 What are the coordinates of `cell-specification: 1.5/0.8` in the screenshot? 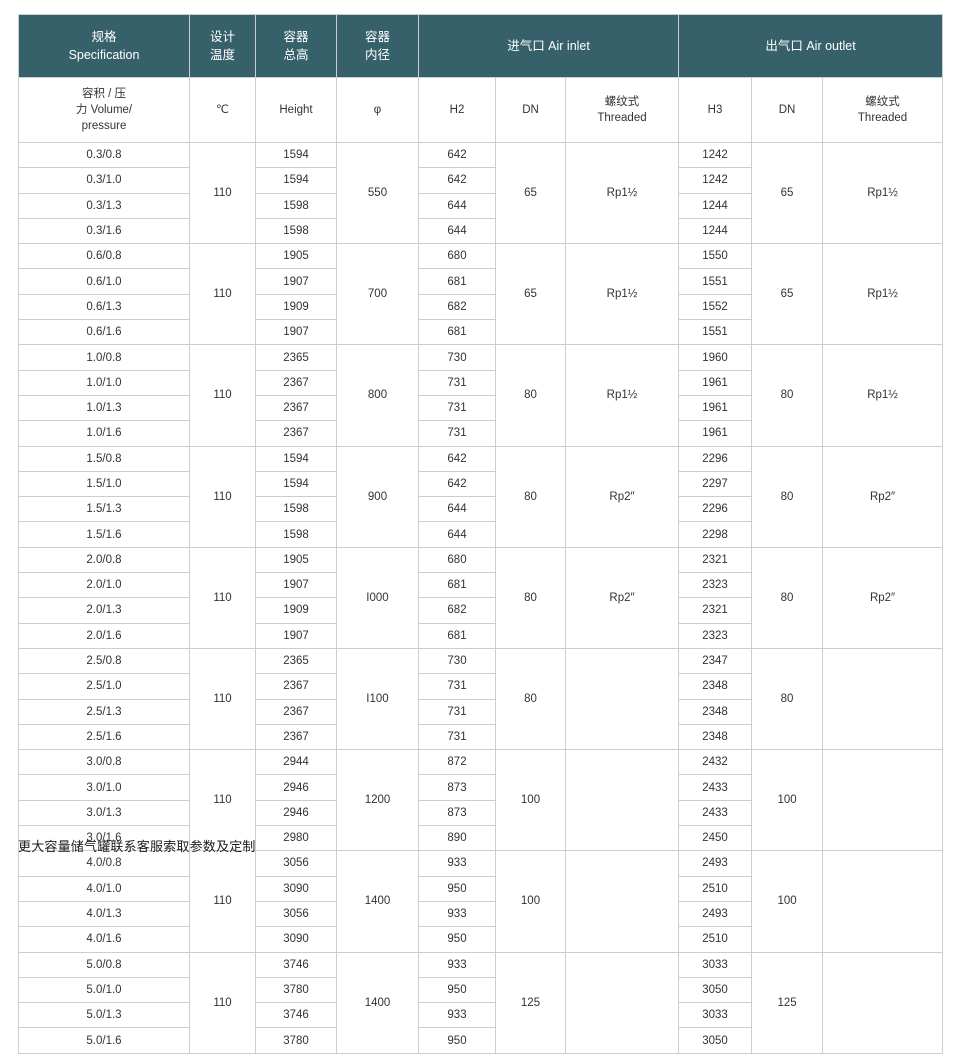 It's located at (104, 458).